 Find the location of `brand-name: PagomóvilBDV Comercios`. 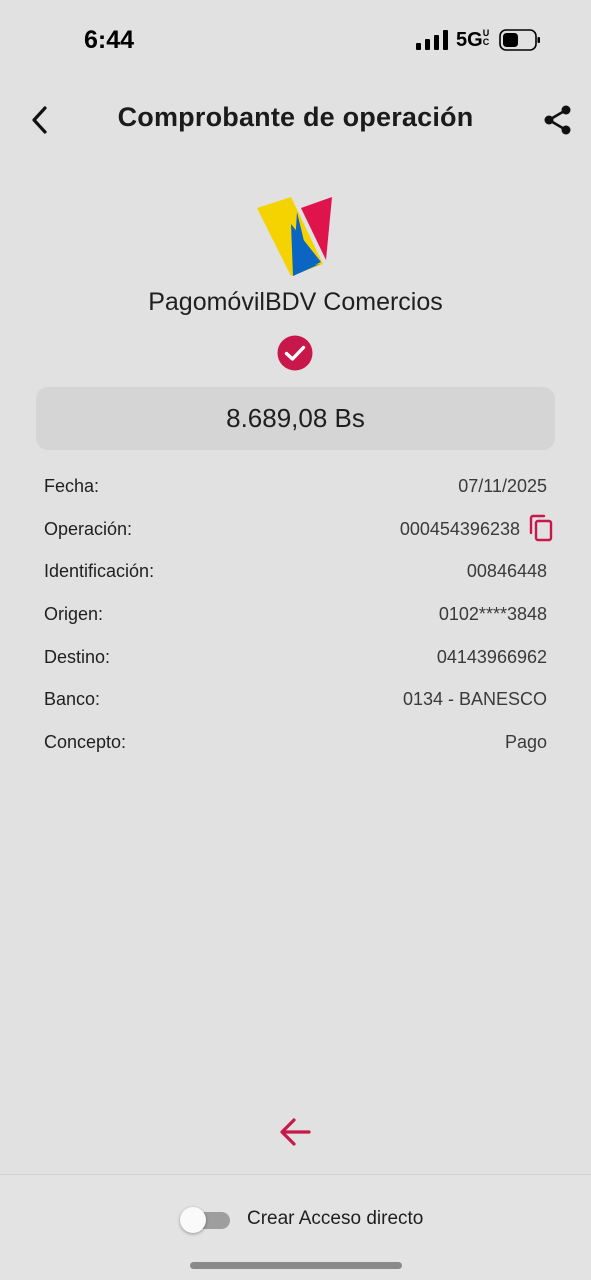

brand-name: PagomóvilBDV Comercios is located at coordinates (295, 302).